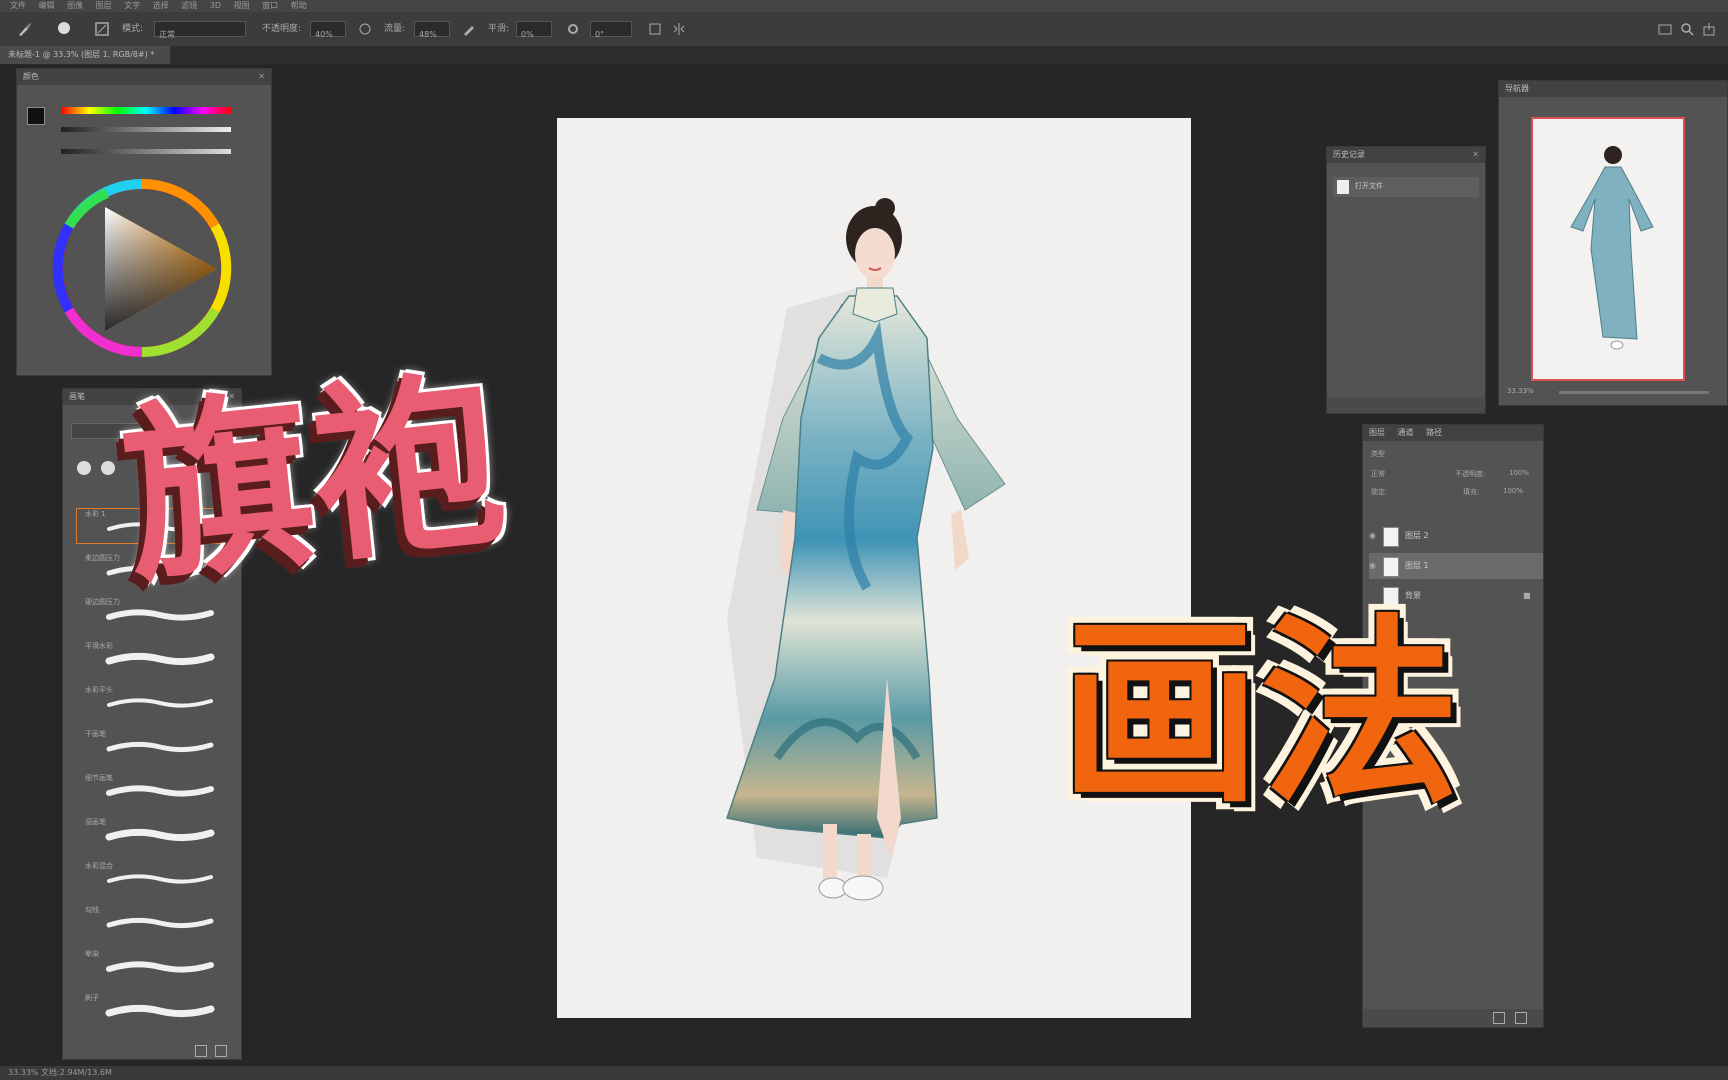  What do you see at coordinates (152, 790) in the screenshot?
I see `brush-preset-row: 细节画笔` at bounding box center [152, 790].